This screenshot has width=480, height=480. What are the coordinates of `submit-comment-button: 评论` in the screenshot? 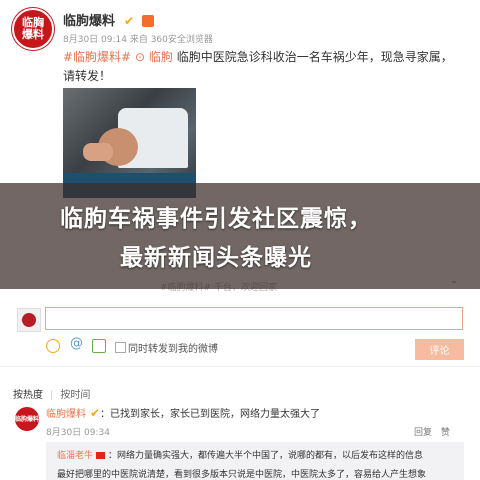 It's located at (439, 349).